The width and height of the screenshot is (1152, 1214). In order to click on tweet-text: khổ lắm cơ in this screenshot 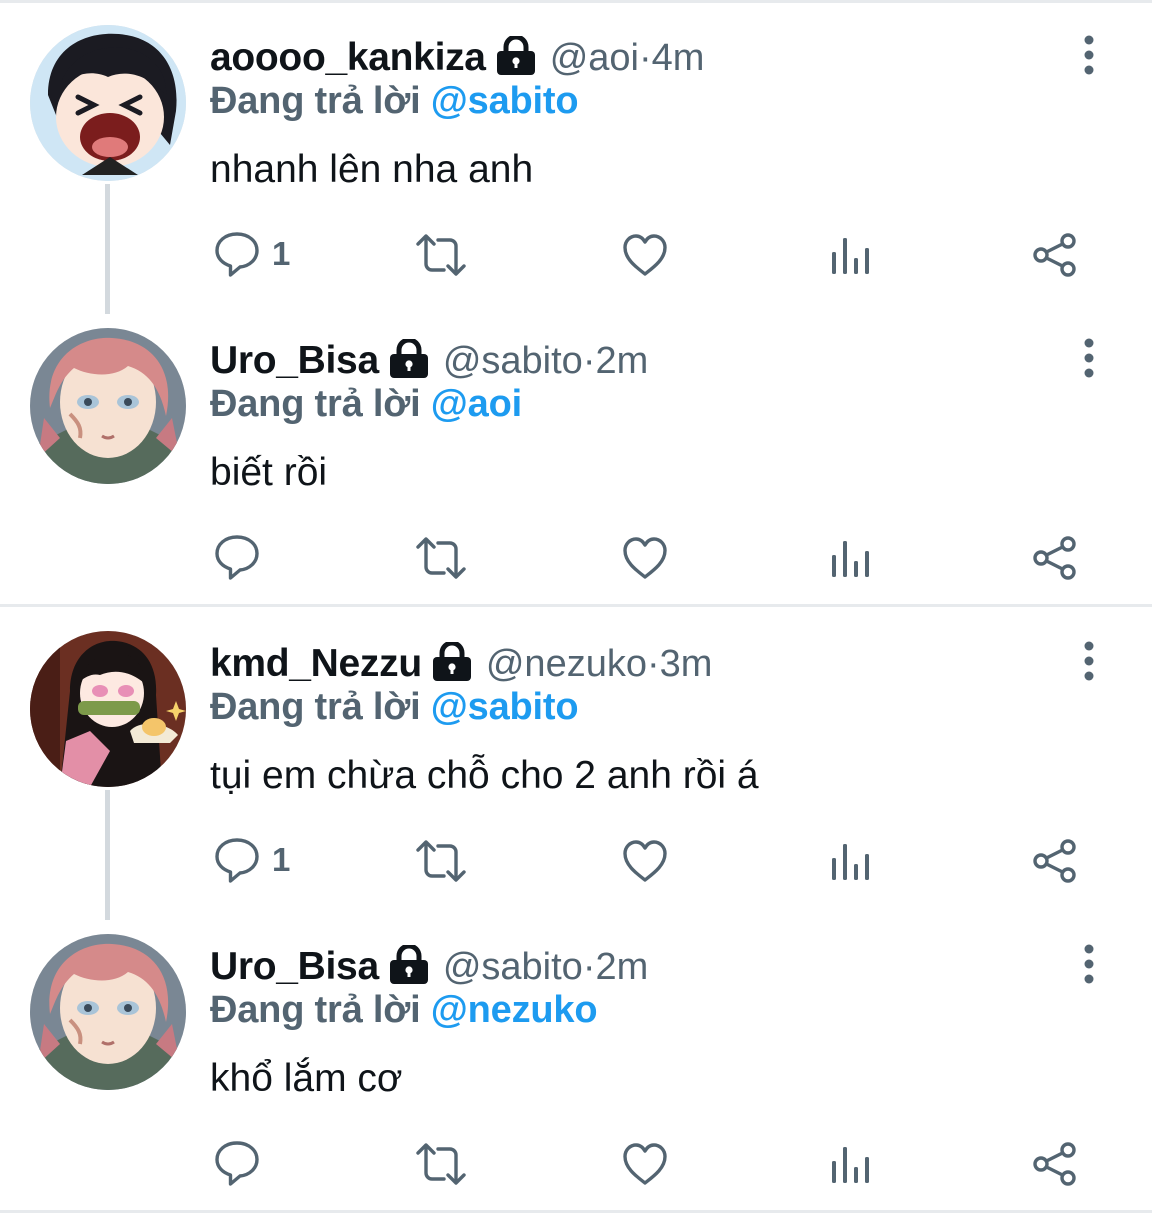, I will do `click(306, 1078)`.